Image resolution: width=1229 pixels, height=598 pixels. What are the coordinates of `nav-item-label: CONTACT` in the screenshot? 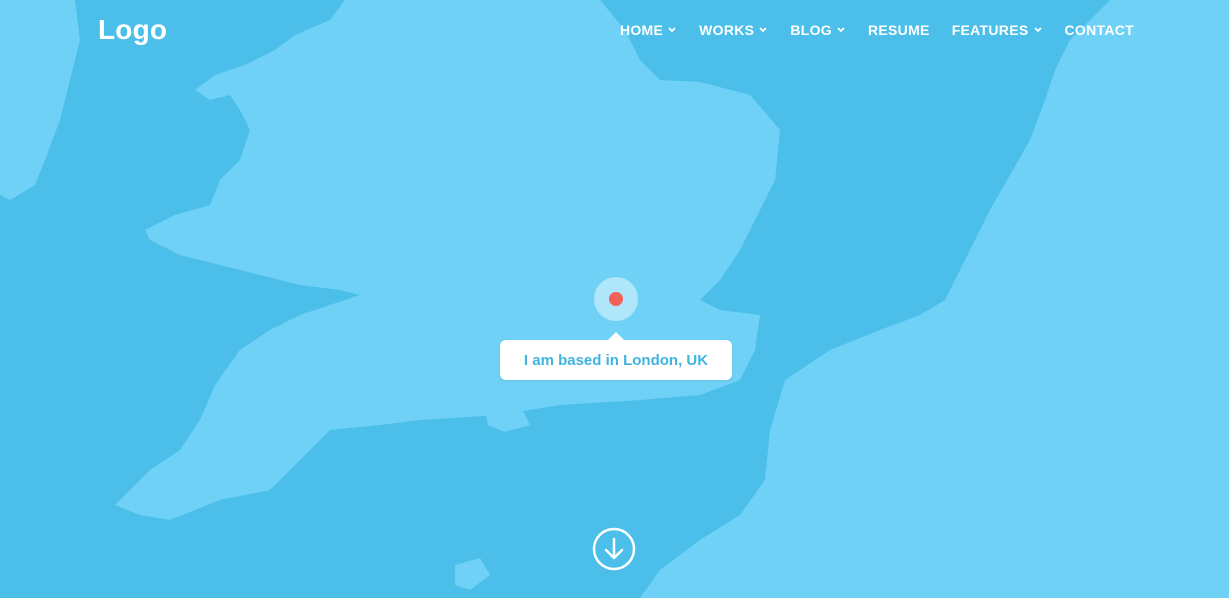 It's located at (1099, 30).